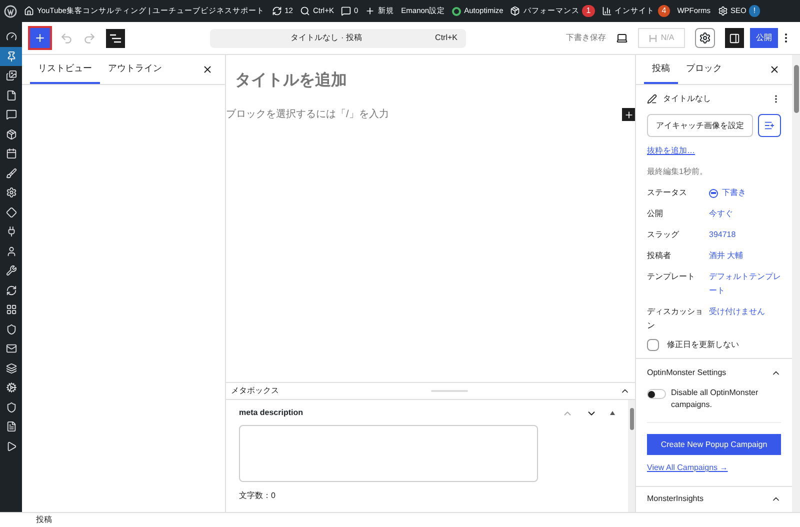  What do you see at coordinates (446, 38) in the screenshot?
I see `shortcut-hint: Ctrl+K` at bounding box center [446, 38].